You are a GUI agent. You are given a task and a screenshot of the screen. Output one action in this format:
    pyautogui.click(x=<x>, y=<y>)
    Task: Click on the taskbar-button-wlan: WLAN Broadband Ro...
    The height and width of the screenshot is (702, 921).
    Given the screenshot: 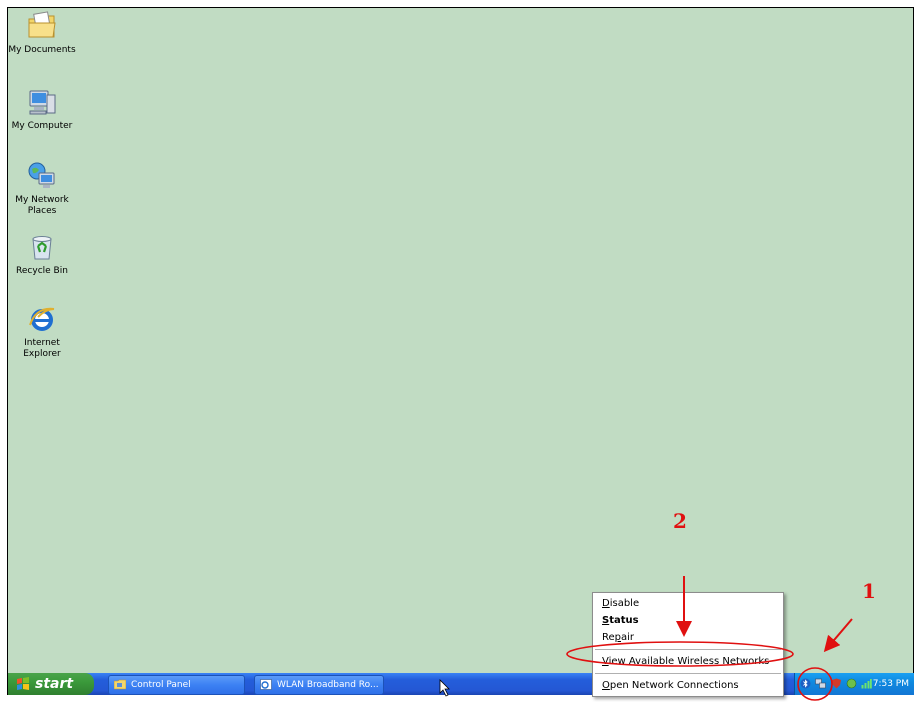 What is the action you would take?
    pyautogui.click(x=319, y=685)
    